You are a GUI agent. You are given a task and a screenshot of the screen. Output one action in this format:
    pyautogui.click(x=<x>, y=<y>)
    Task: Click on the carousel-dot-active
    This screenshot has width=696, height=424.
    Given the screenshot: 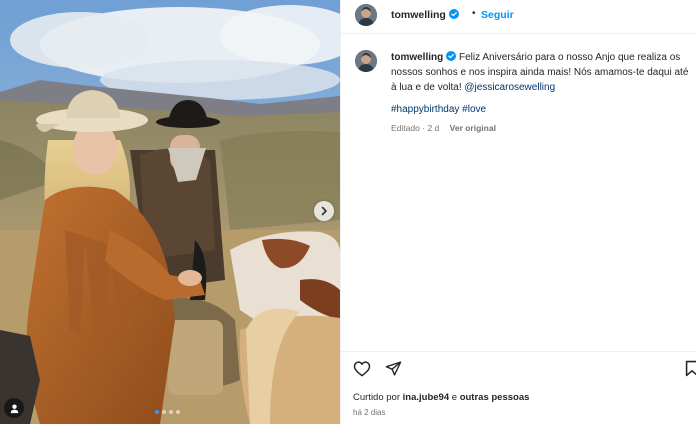 What is the action you would take?
    pyautogui.click(x=157, y=412)
    